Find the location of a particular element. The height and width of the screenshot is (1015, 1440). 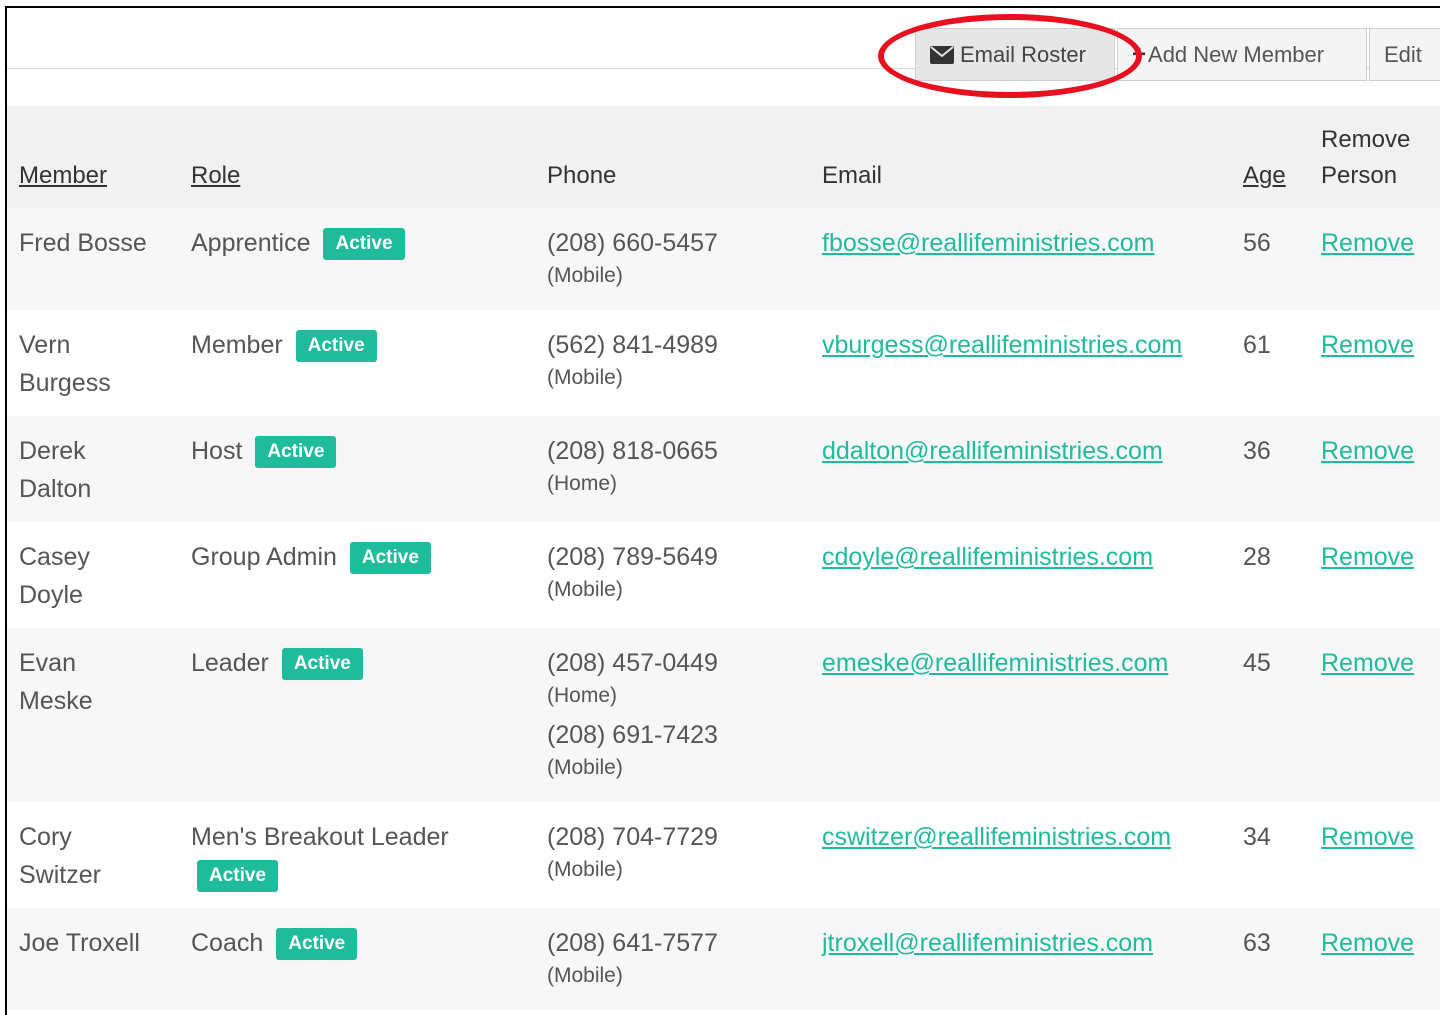

column-header-member: Member is located at coordinates (93, 157).